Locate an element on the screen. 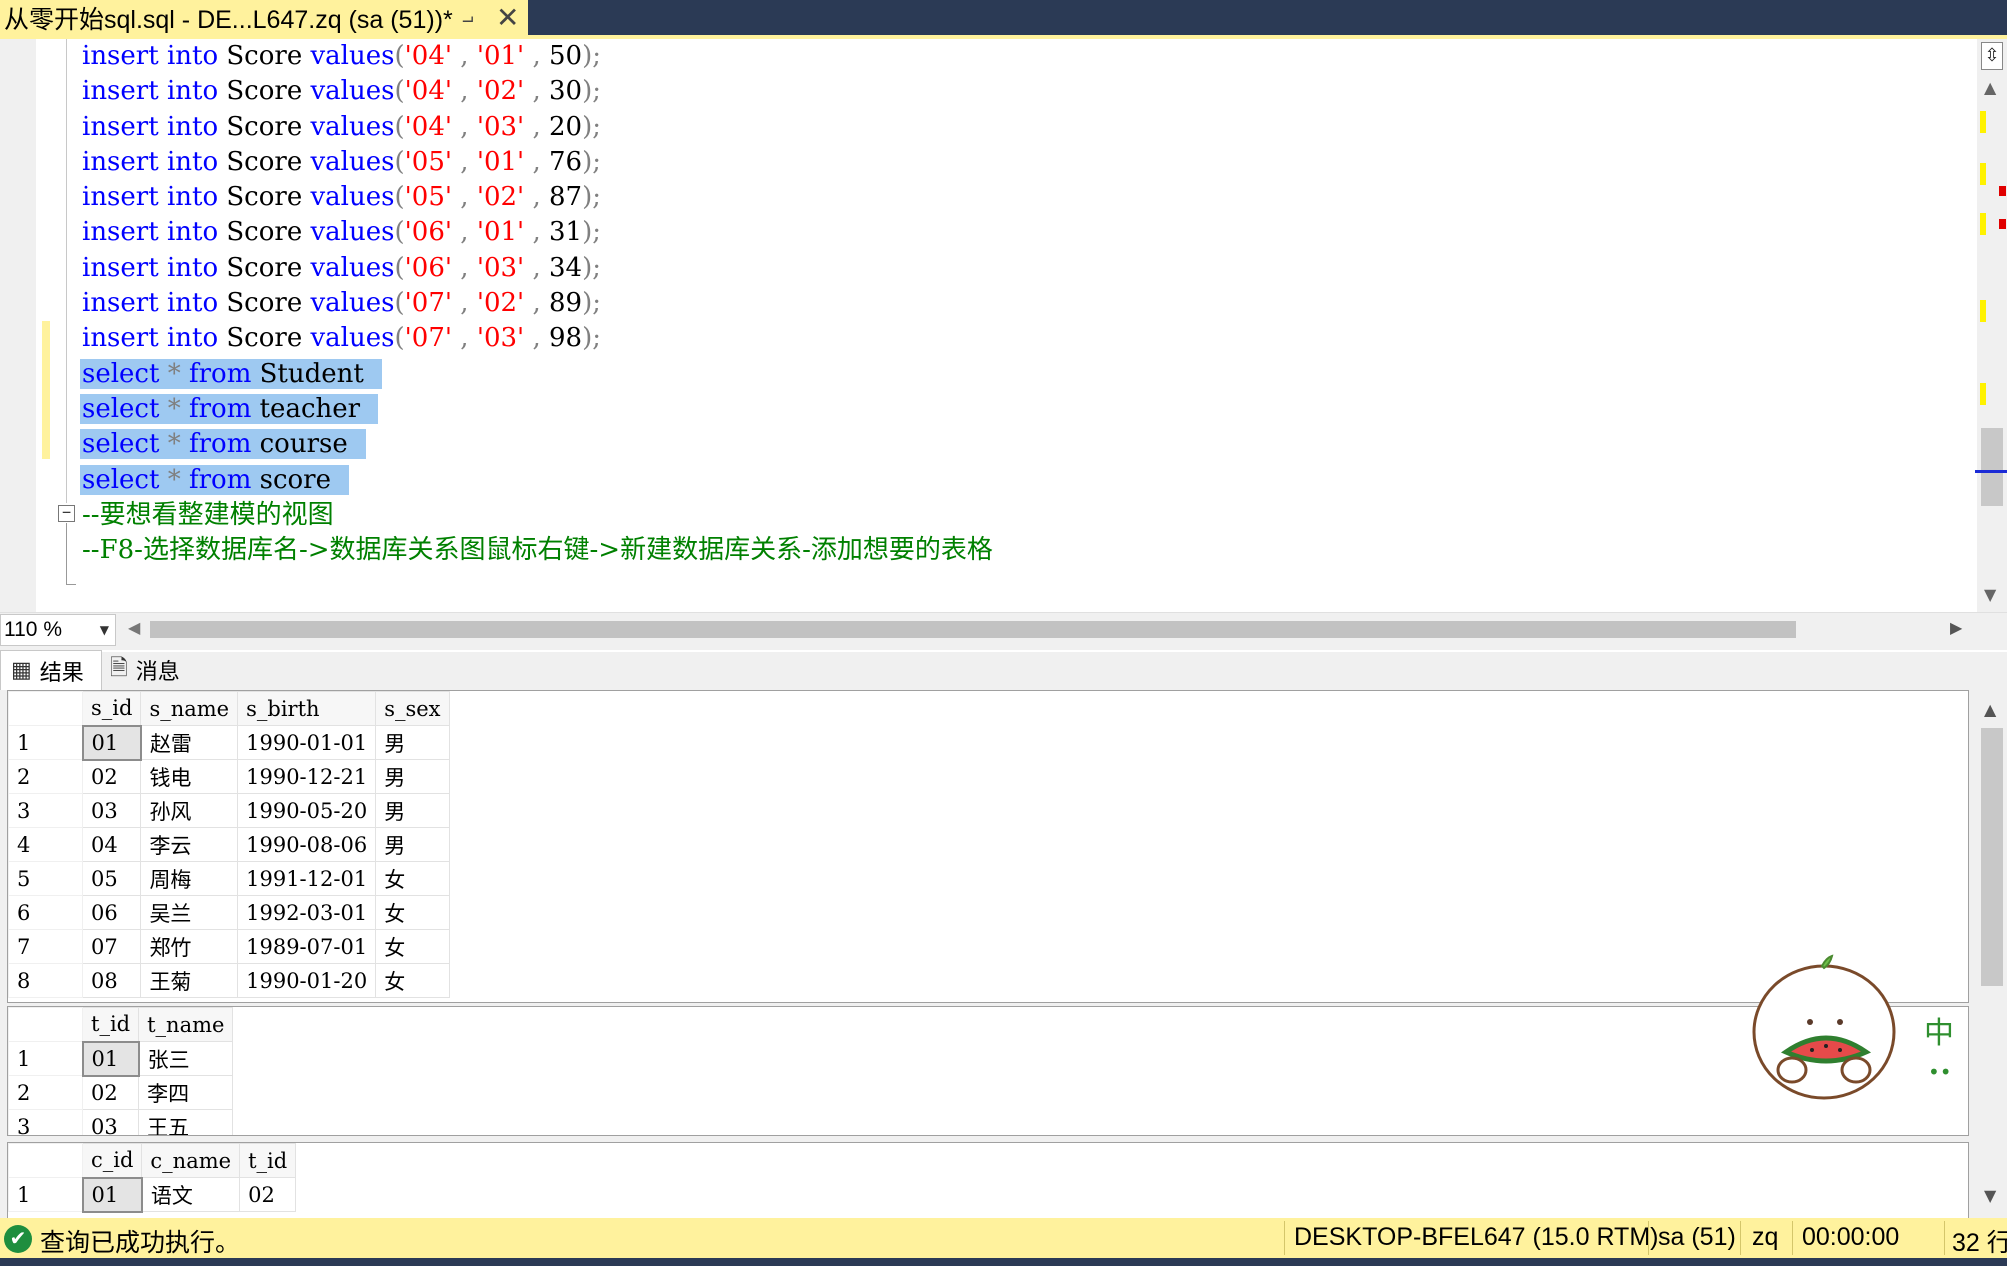 The image size is (2007, 1266). table-row: 7 07 郑竹 1989-07-01 女 is located at coordinates (229, 946).